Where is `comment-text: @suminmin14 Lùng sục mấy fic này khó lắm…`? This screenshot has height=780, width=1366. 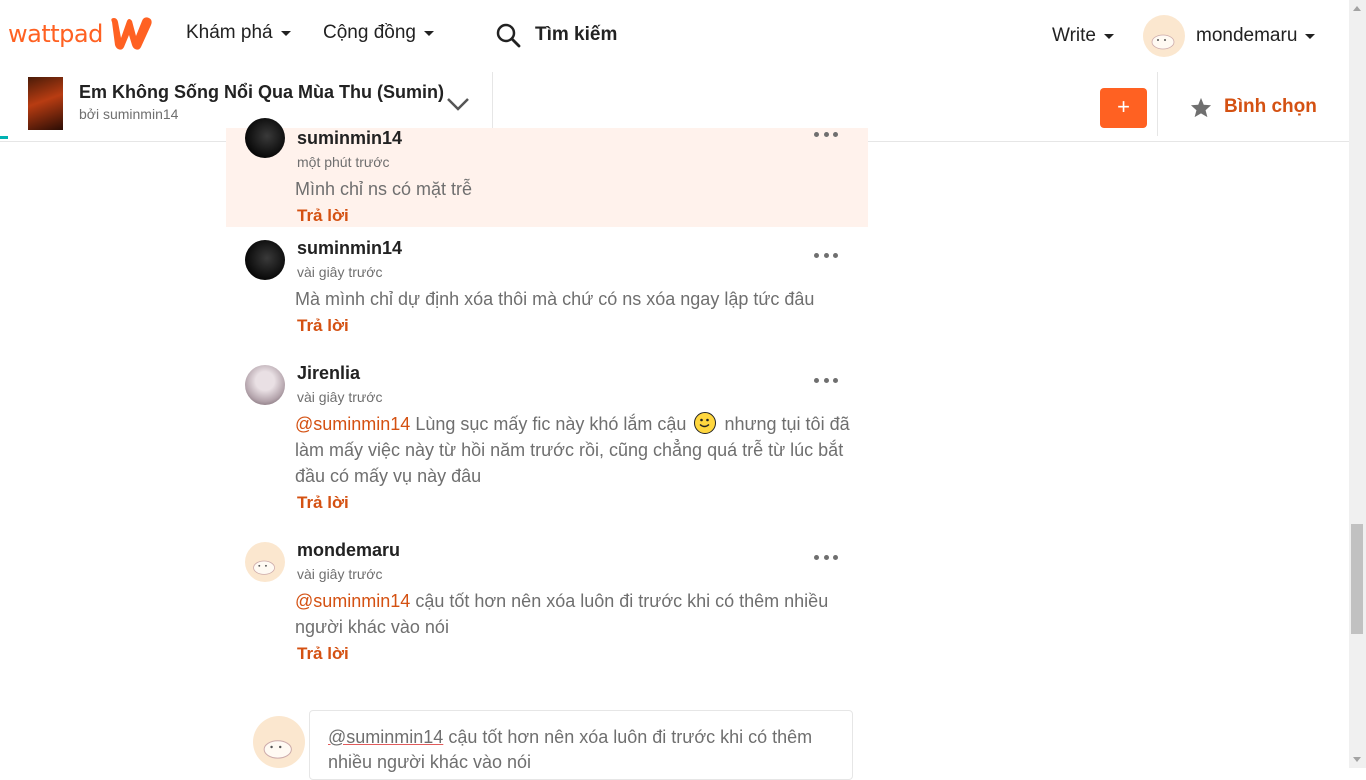 comment-text: @suminmin14 Lùng sục mấy fic này khó lắm… is located at coordinates (572, 450).